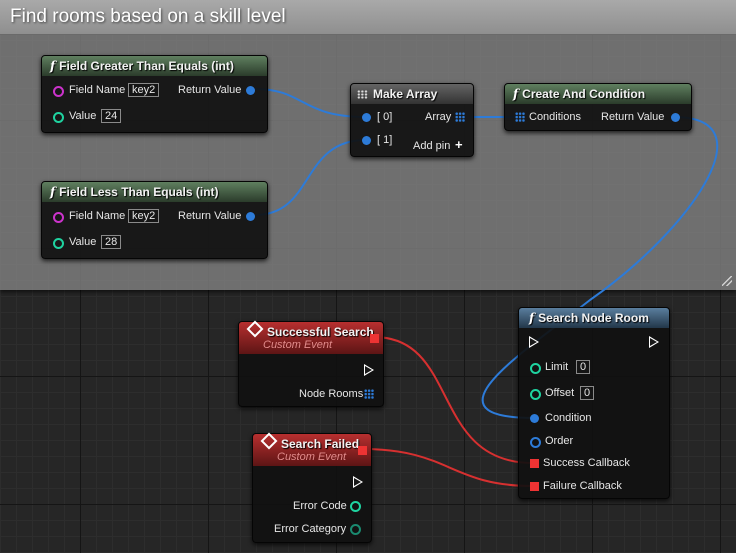 The width and height of the screenshot is (736, 553). What do you see at coordinates (139, 192) in the screenshot?
I see `node-title: Field Less Than Equals (int)` at bounding box center [139, 192].